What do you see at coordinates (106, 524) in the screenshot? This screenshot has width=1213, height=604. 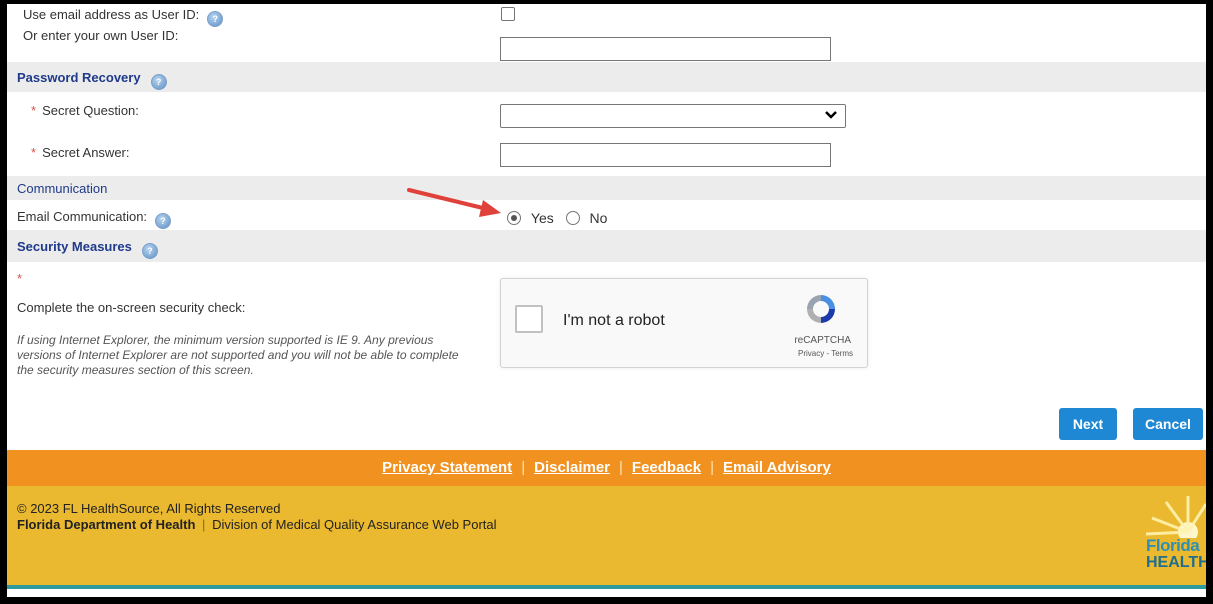 I see `dept-name: Florida Department of Health` at bounding box center [106, 524].